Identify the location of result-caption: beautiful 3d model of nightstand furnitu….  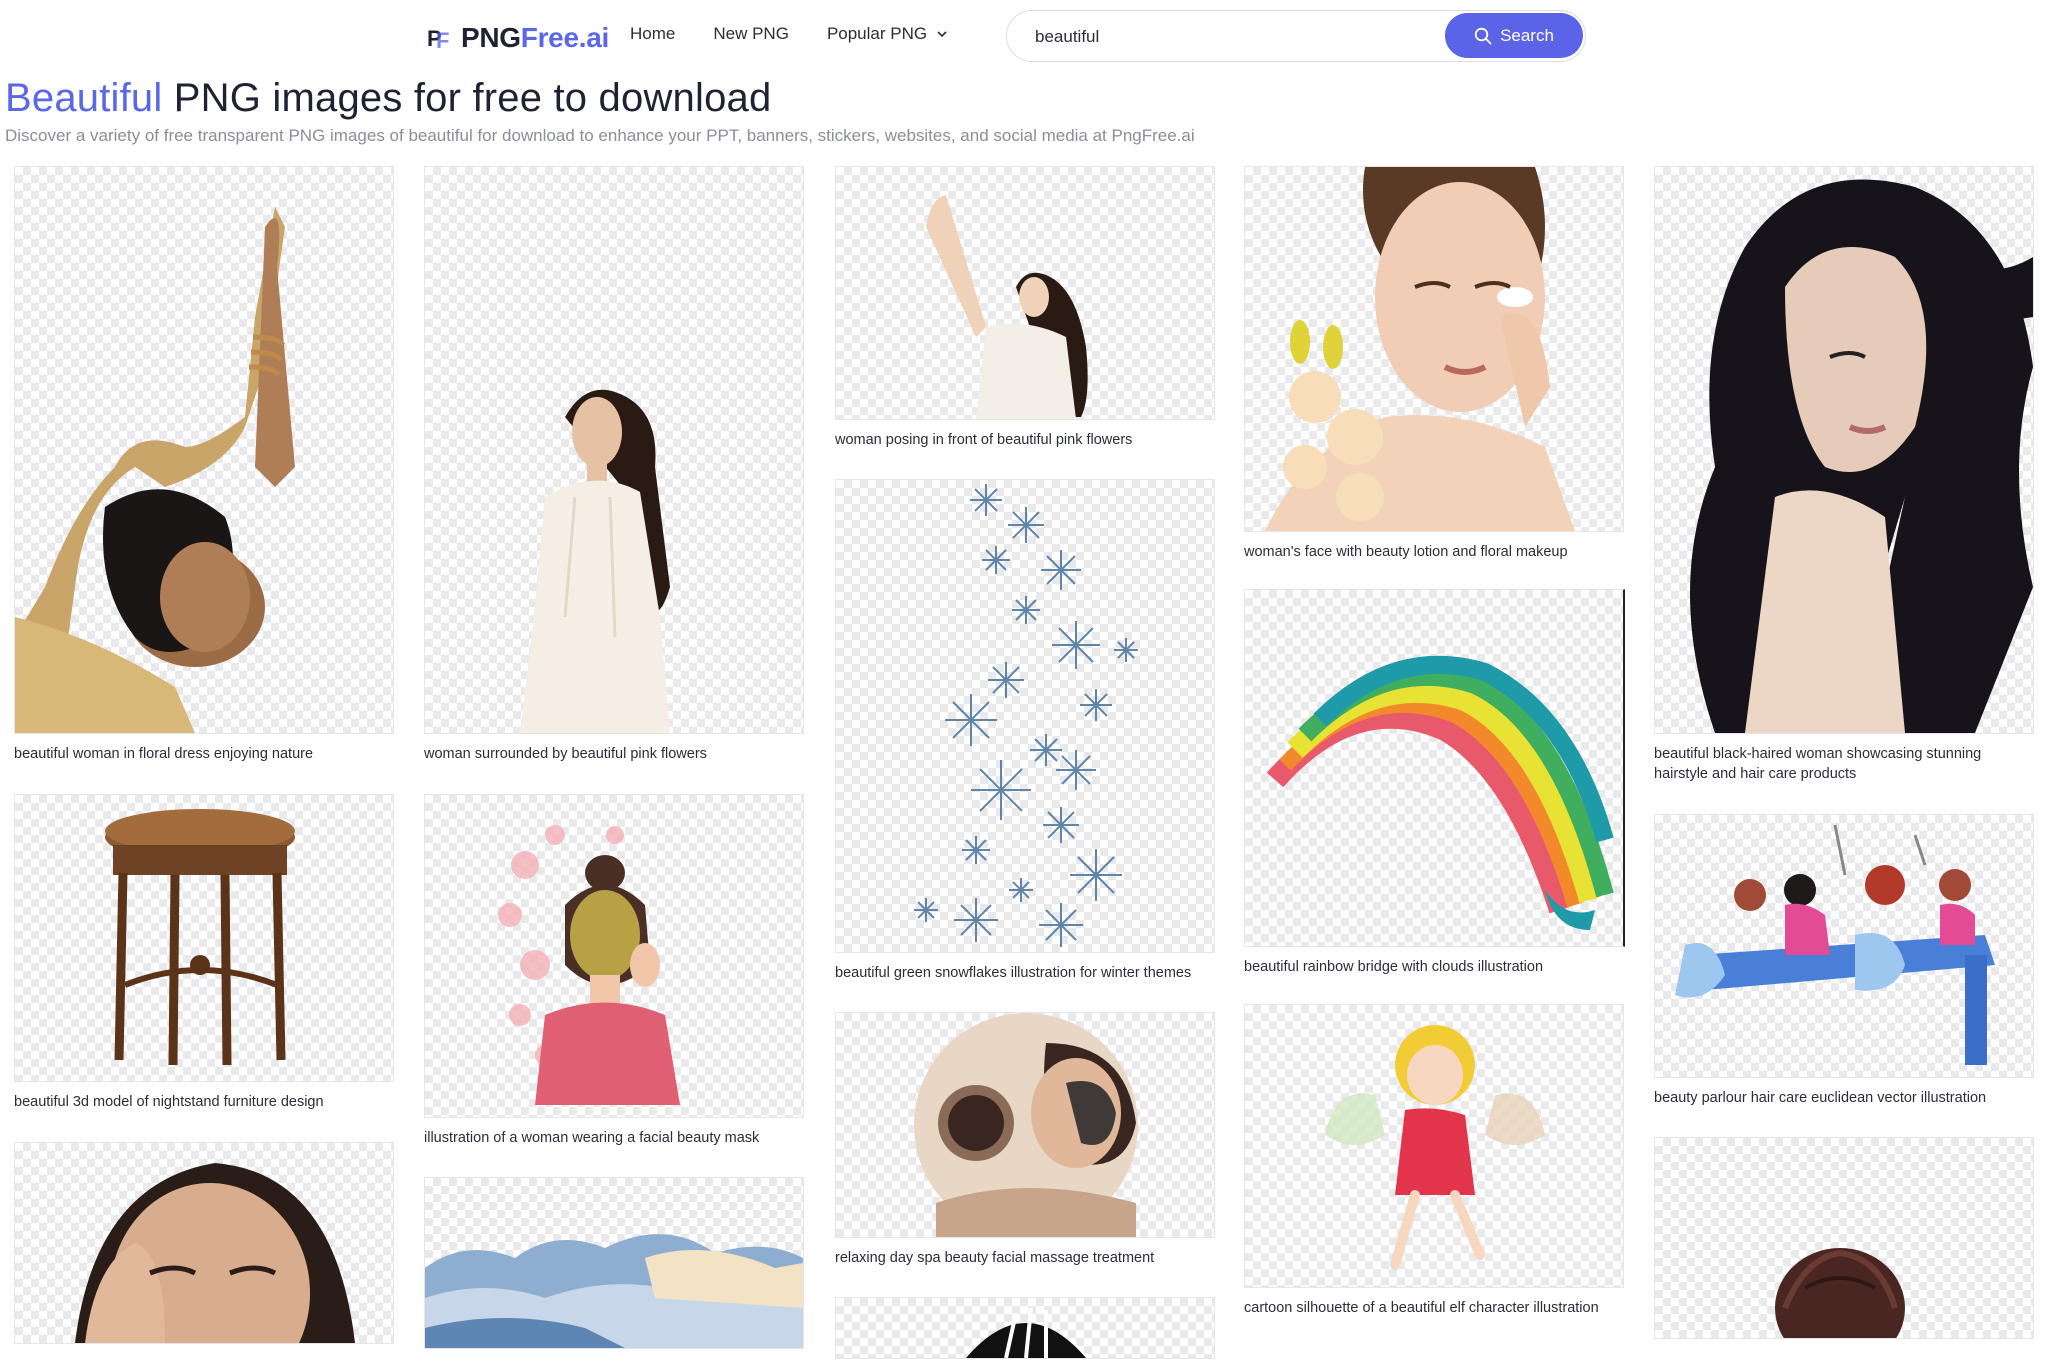
(169, 1102).